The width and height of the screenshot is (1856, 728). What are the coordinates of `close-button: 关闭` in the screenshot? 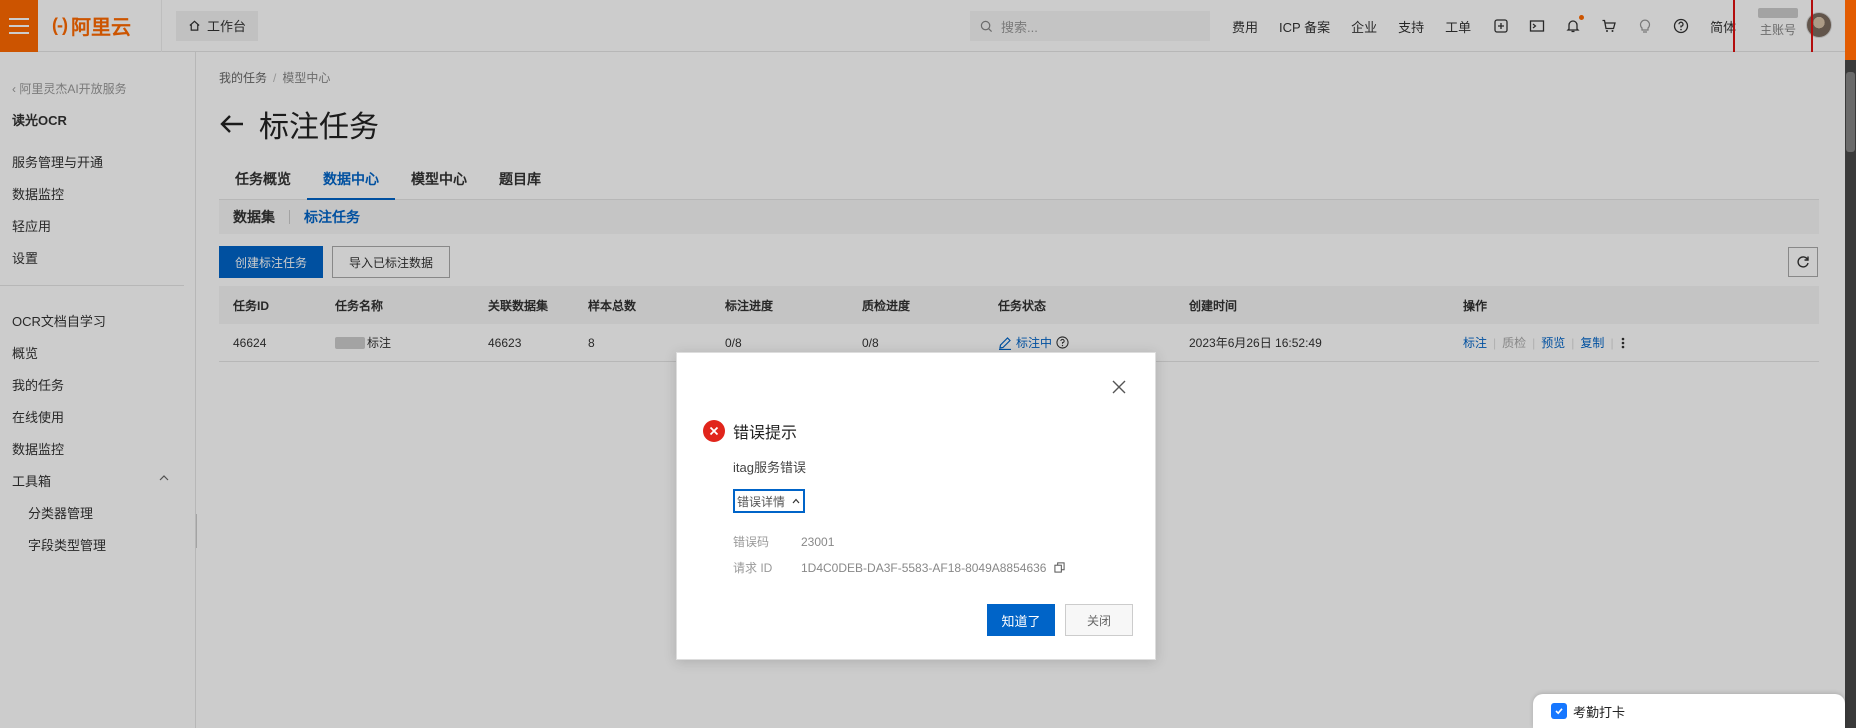 It's located at (1099, 620).